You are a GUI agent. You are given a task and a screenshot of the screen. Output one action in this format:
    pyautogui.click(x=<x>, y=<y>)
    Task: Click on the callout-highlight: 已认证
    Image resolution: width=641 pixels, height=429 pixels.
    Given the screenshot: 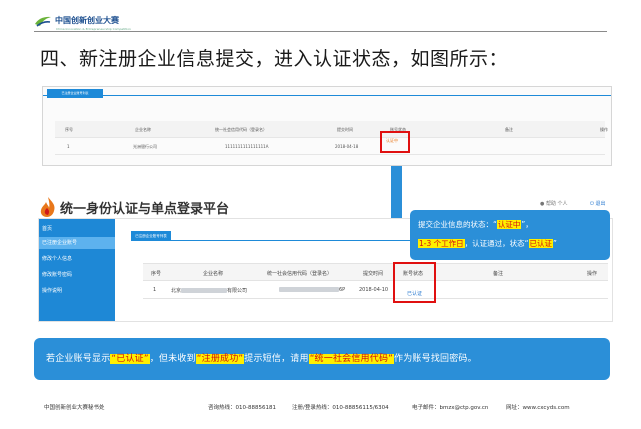 What is the action you would take?
    pyautogui.click(x=541, y=243)
    